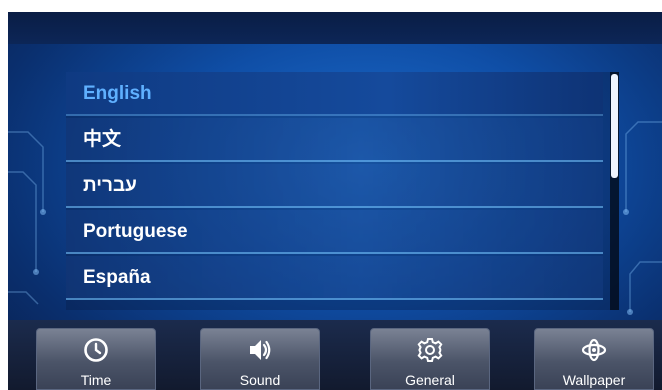 The width and height of the screenshot is (662, 390). What do you see at coordinates (335, 28) in the screenshot?
I see `top-bar` at bounding box center [335, 28].